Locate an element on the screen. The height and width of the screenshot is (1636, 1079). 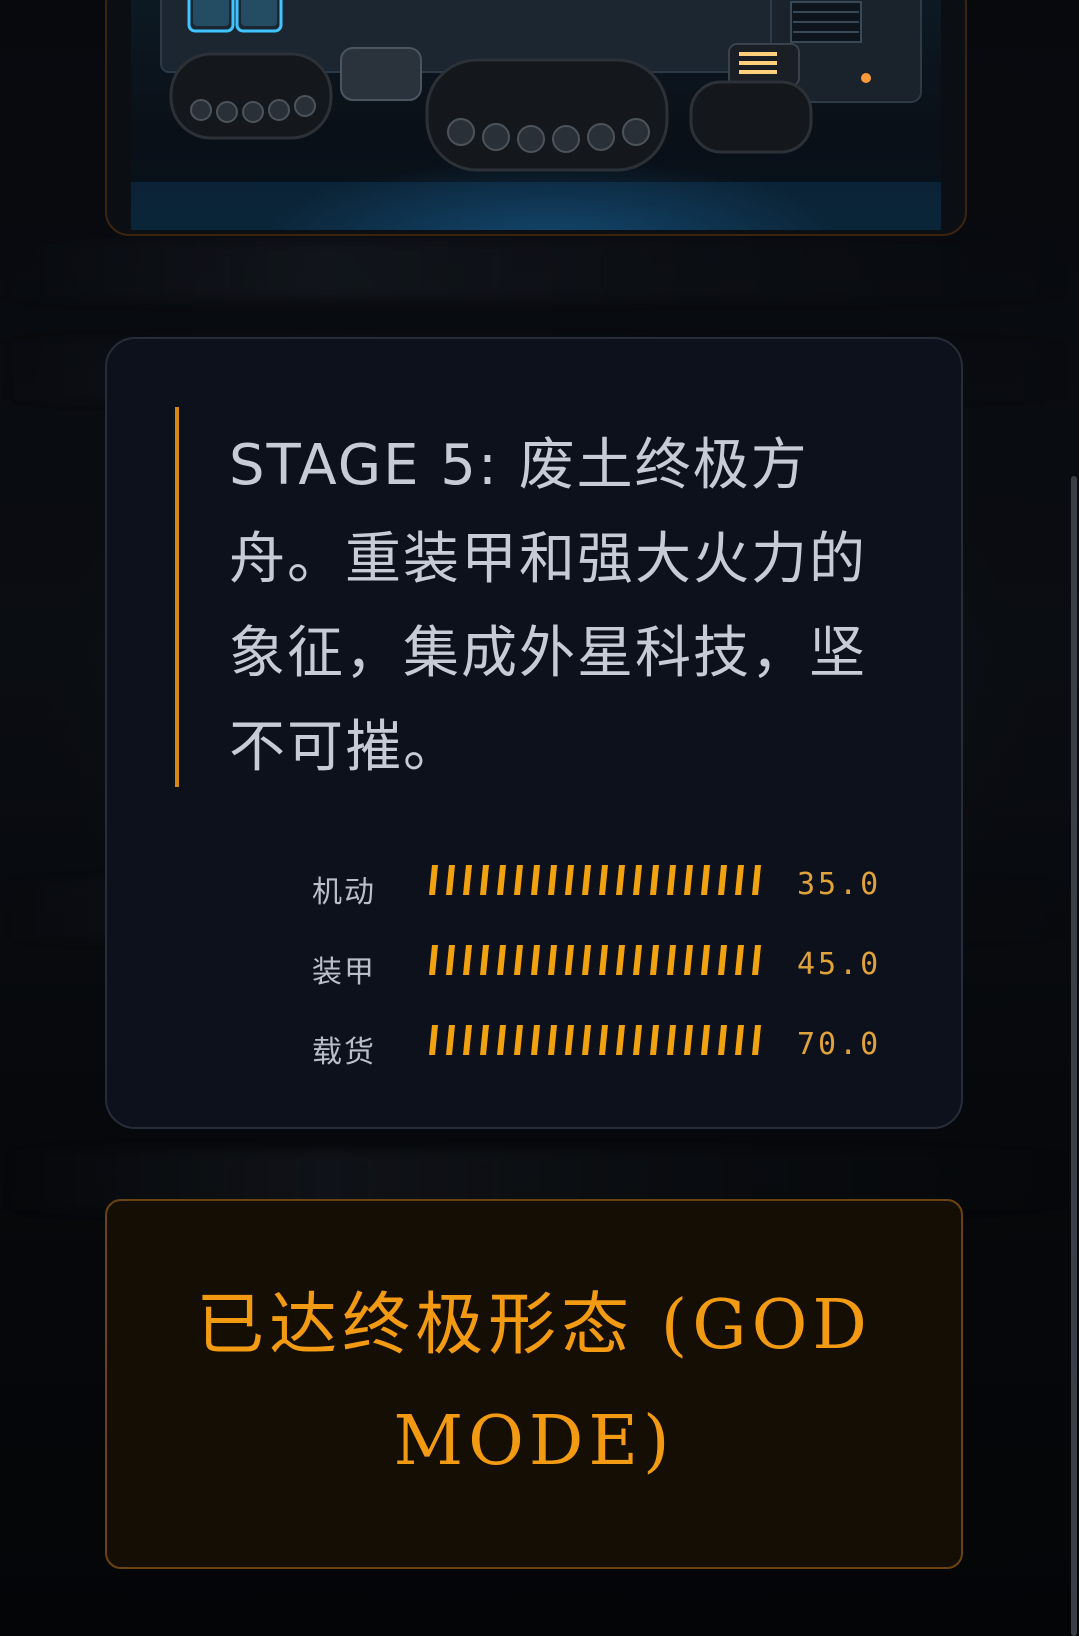
armored-vehicle-illustration is located at coordinates (536, 115).